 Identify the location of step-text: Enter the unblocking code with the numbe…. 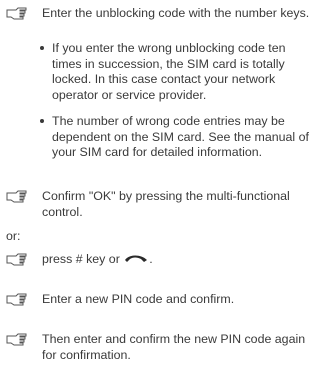
(176, 13).